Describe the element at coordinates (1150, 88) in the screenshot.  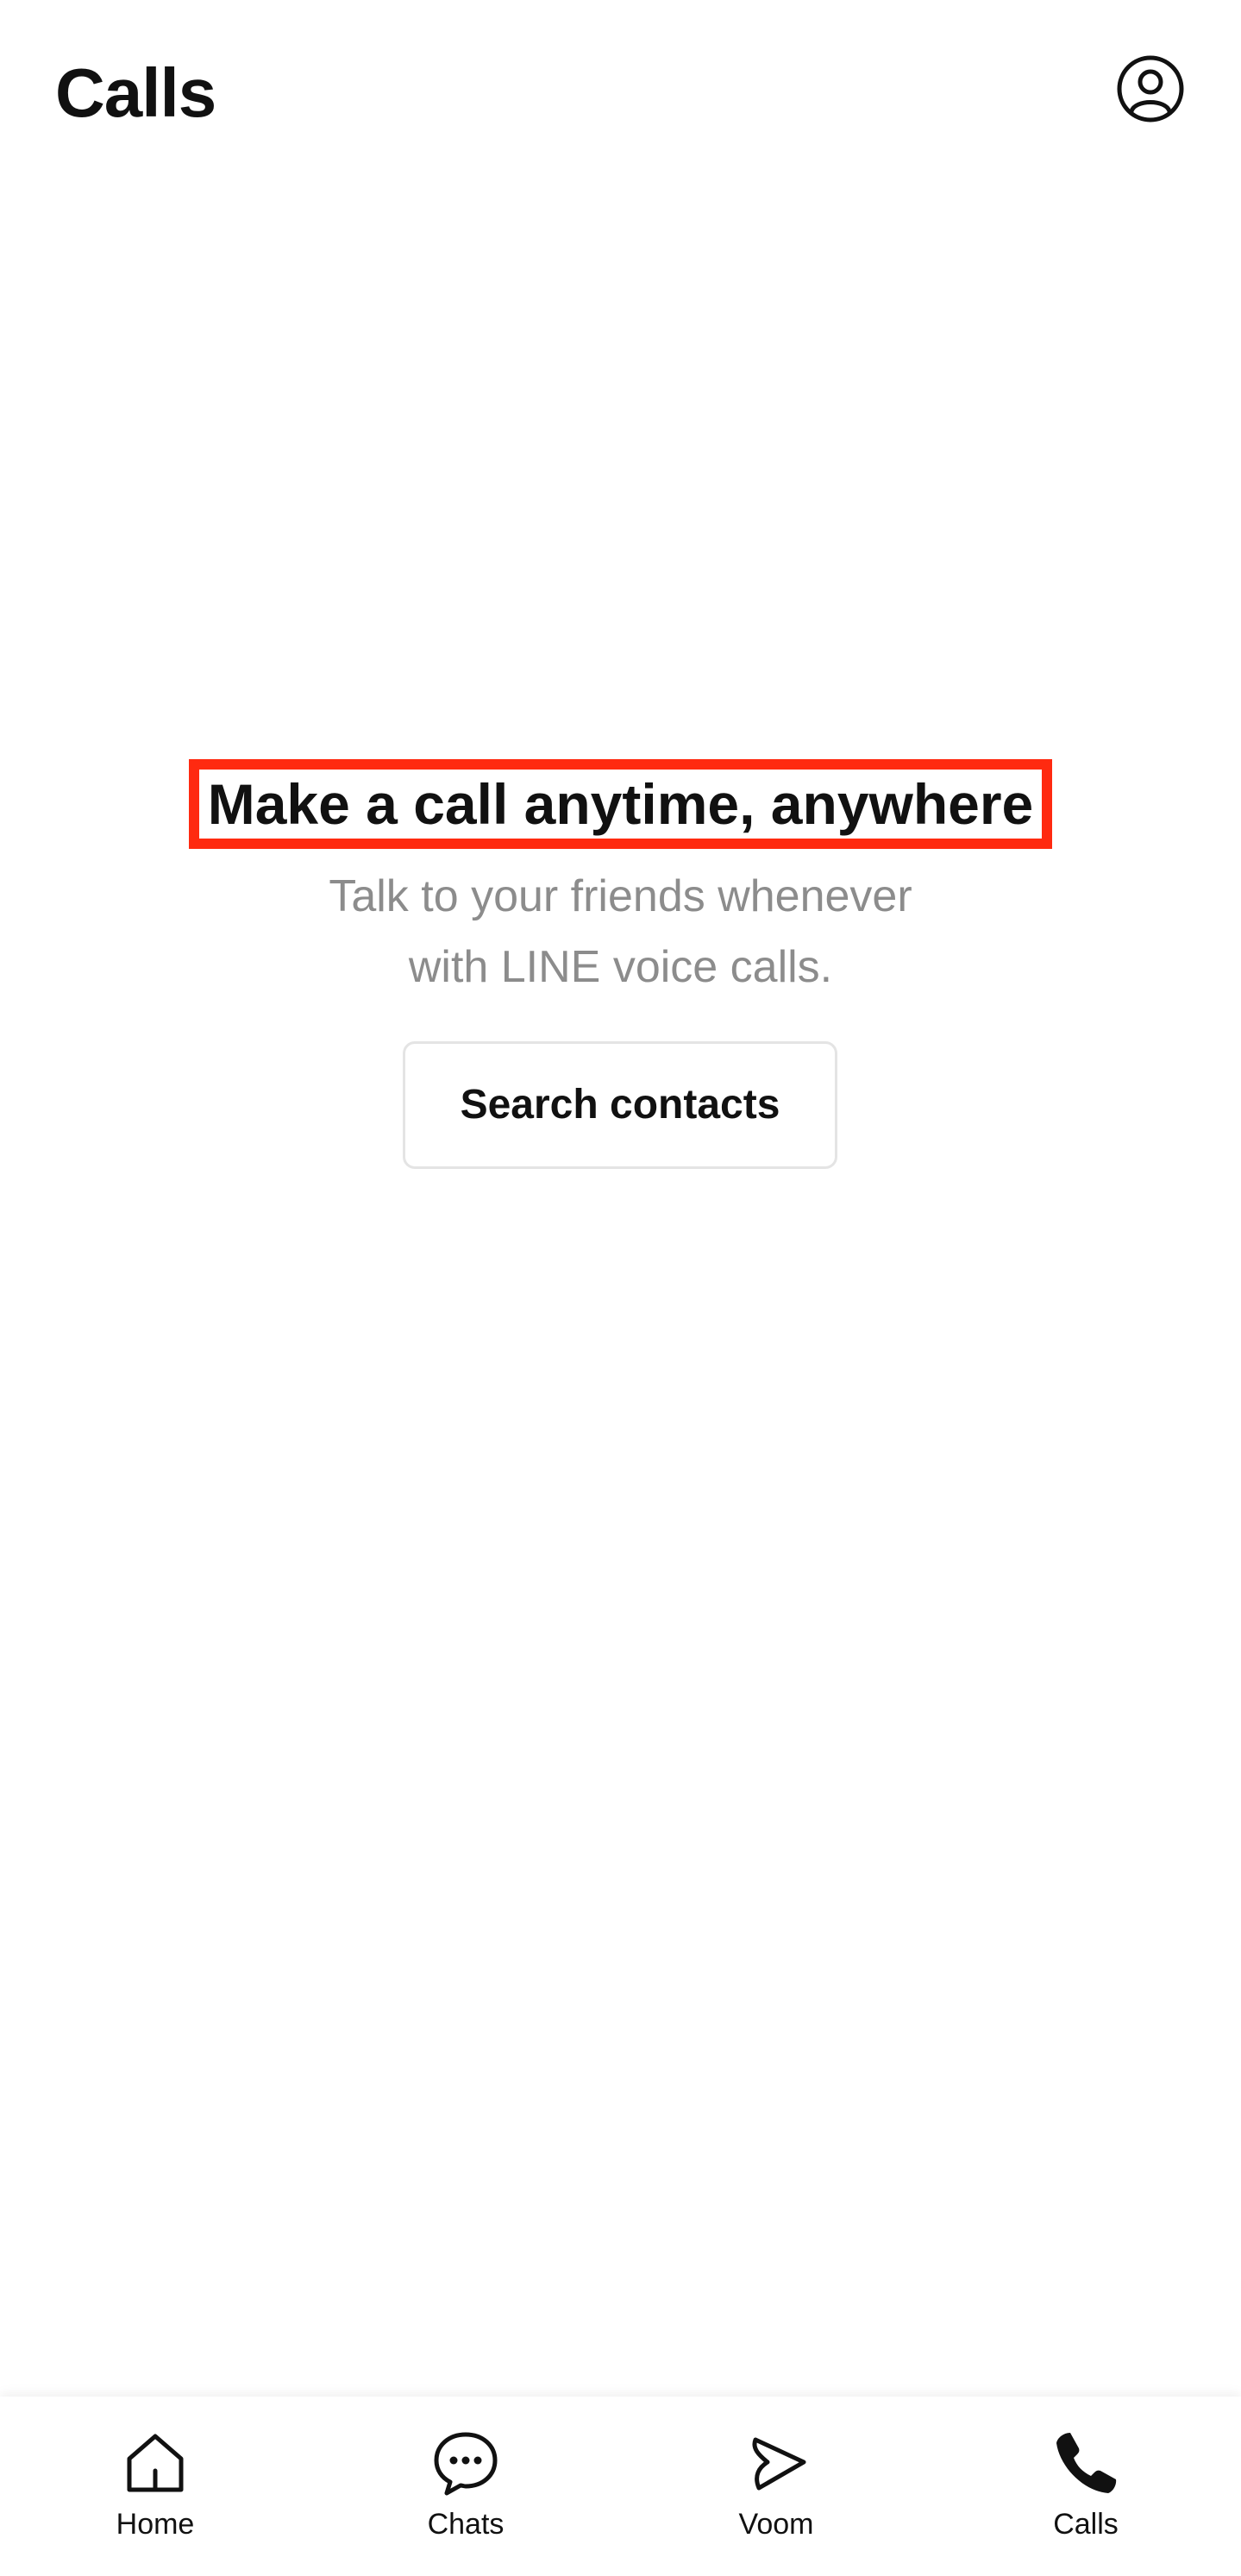
I see `profile-icon` at that location.